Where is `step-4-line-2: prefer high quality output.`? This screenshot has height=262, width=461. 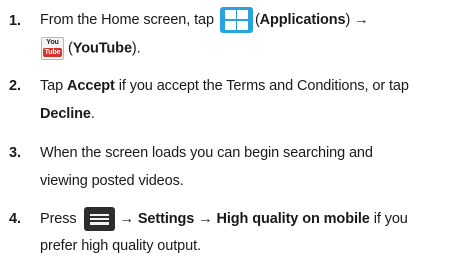
step-4-line-2: prefer high quality output. is located at coordinates (120, 246).